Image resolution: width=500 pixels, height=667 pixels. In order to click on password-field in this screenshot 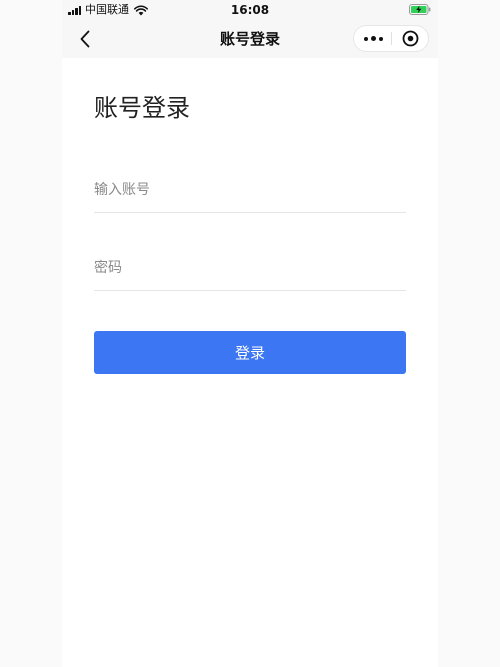, I will do `click(250, 268)`.